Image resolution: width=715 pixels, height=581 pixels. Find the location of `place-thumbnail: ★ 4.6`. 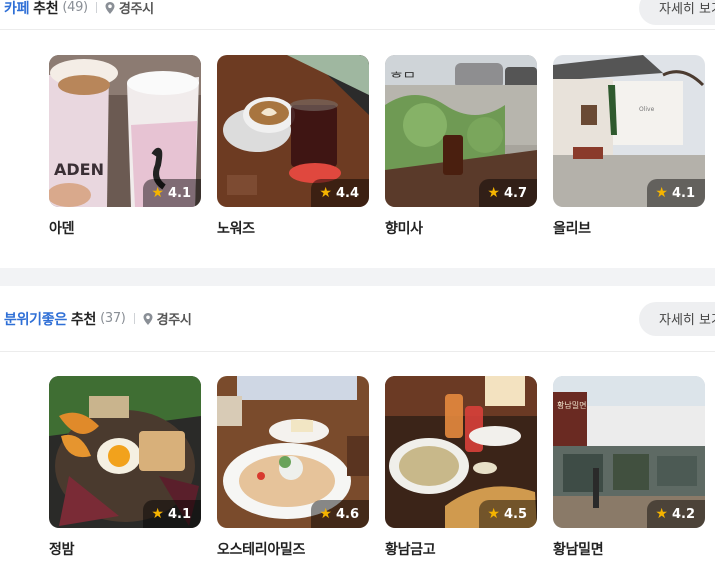

place-thumbnail: ★ 4.6 is located at coordinates (293, 452).